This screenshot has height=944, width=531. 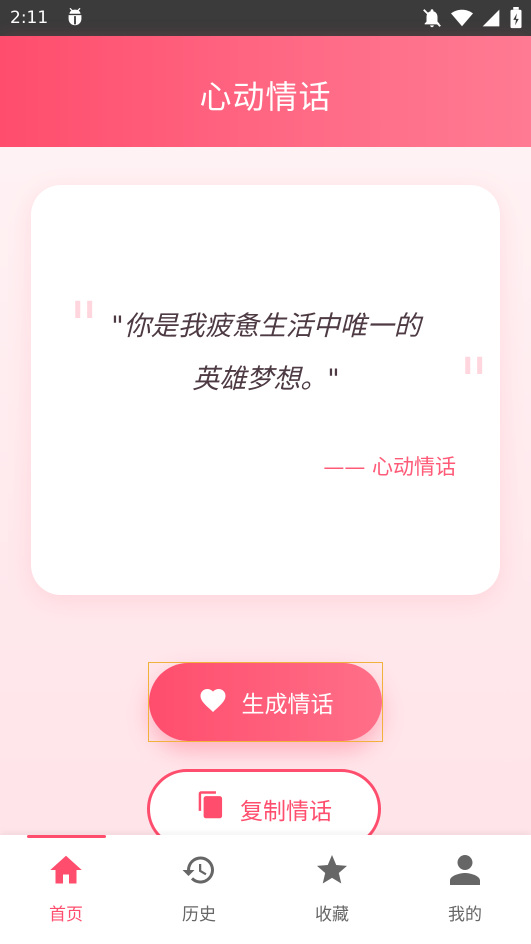 What do you see at coordinates (332, 915) in the screenshot?
I see `tab-favorites-label: 收藏` at bounding box center [332, 915].